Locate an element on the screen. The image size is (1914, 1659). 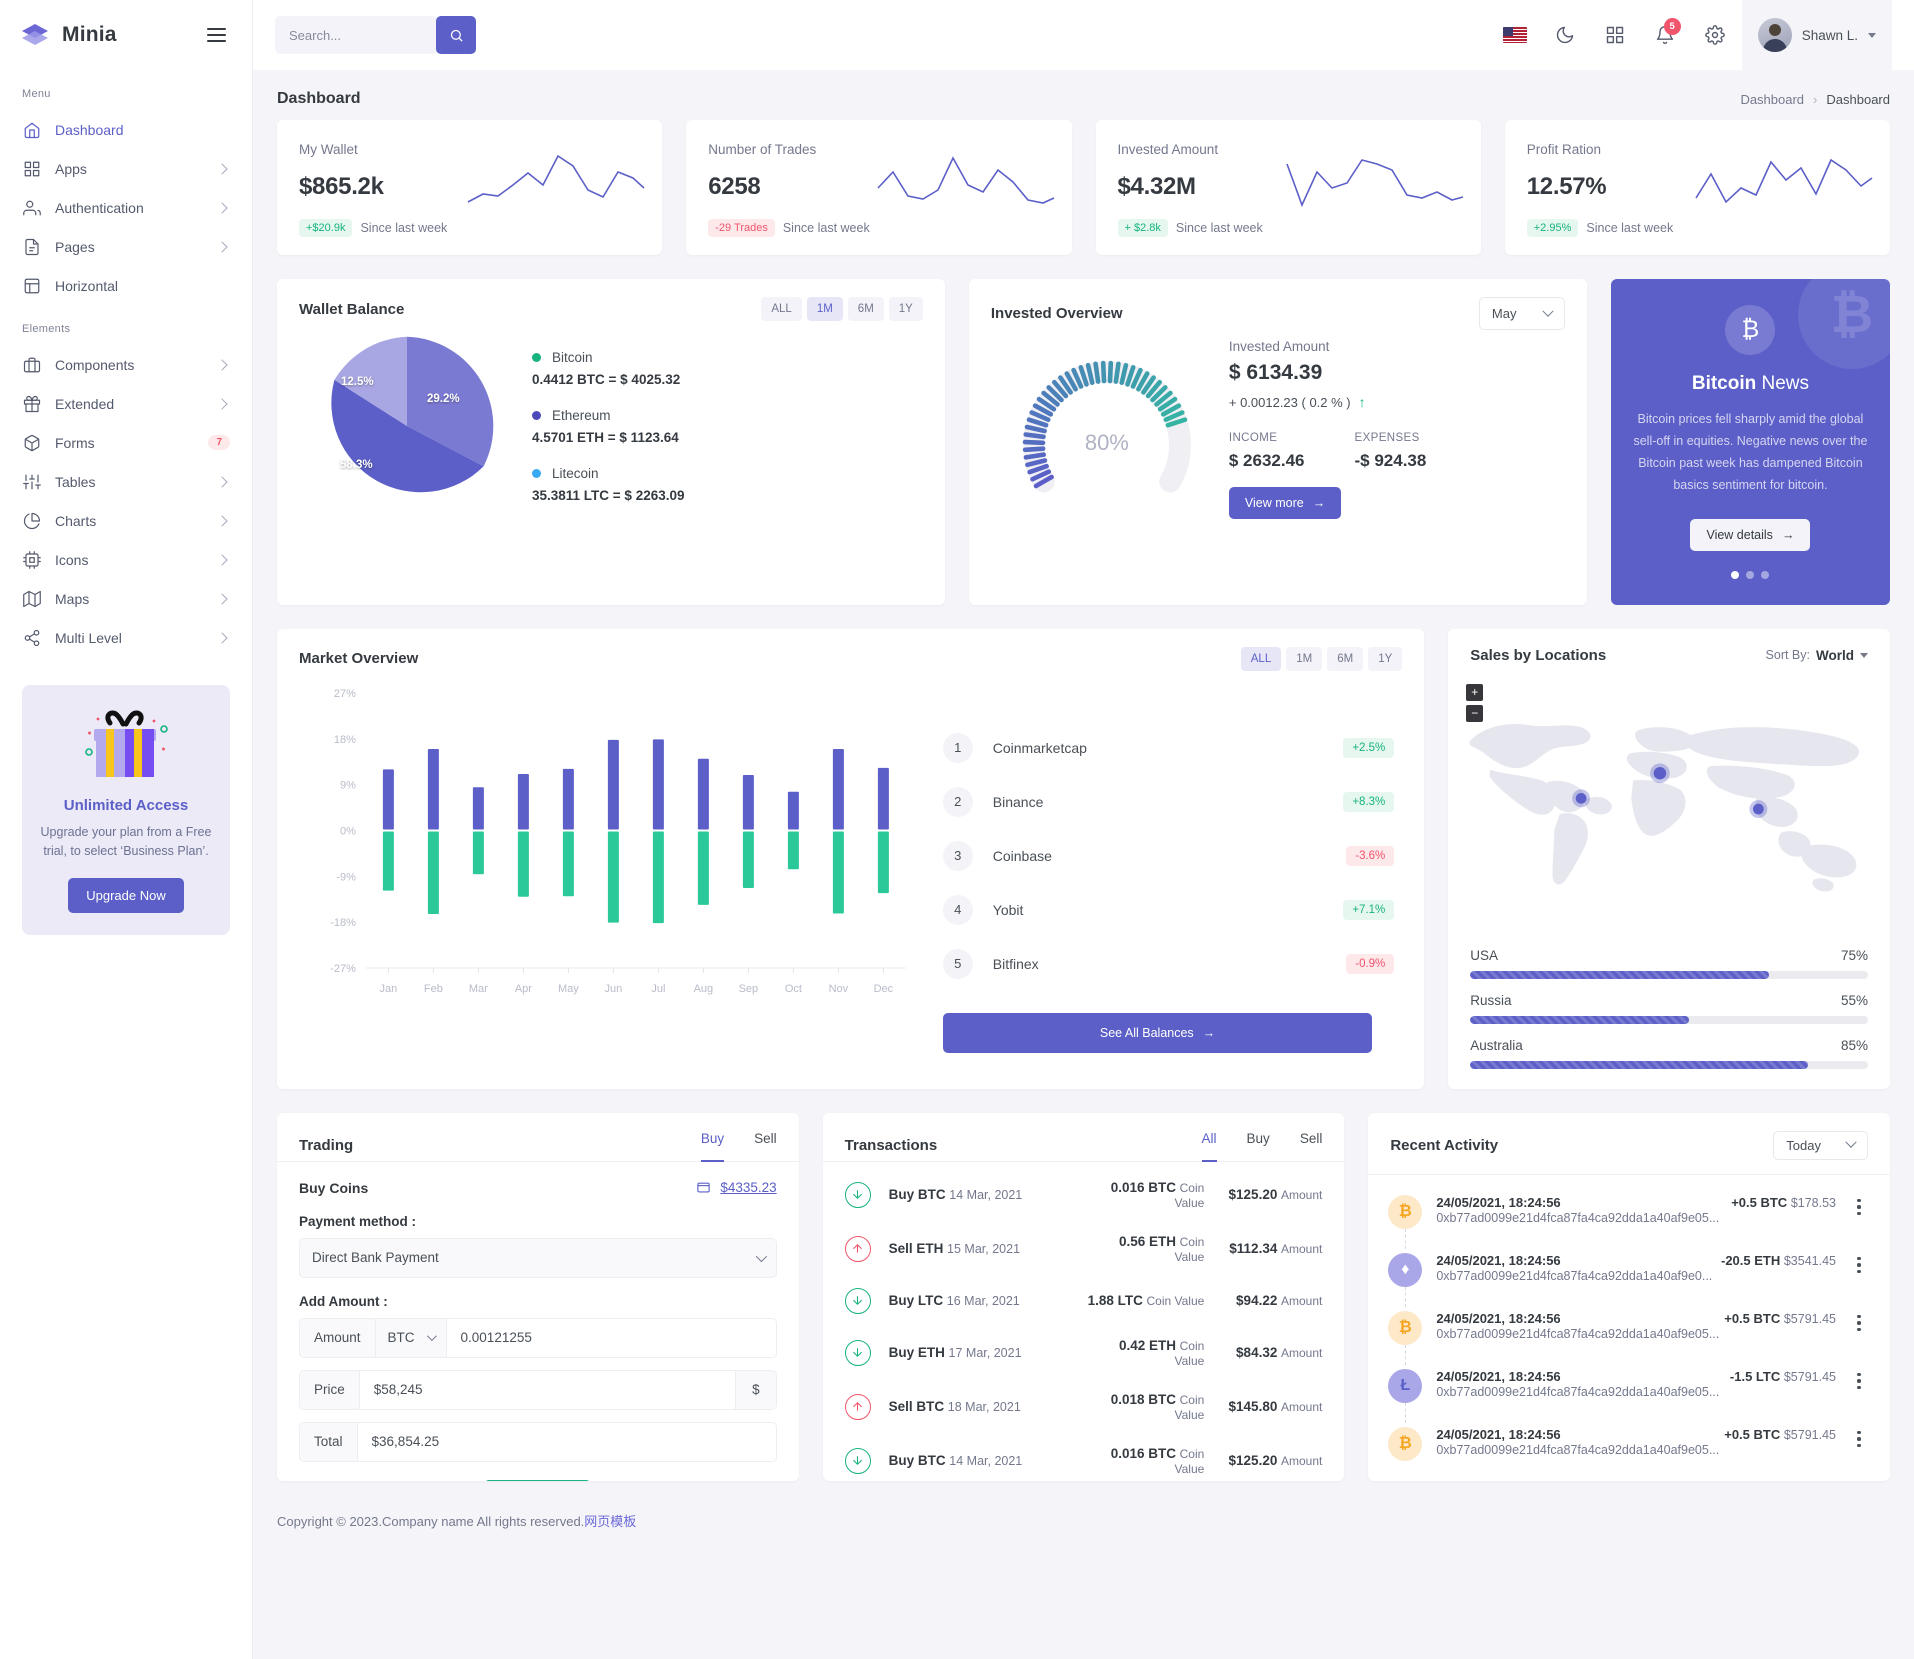
sidebar-item-charts: Charts is located at coordinates (126, 520).